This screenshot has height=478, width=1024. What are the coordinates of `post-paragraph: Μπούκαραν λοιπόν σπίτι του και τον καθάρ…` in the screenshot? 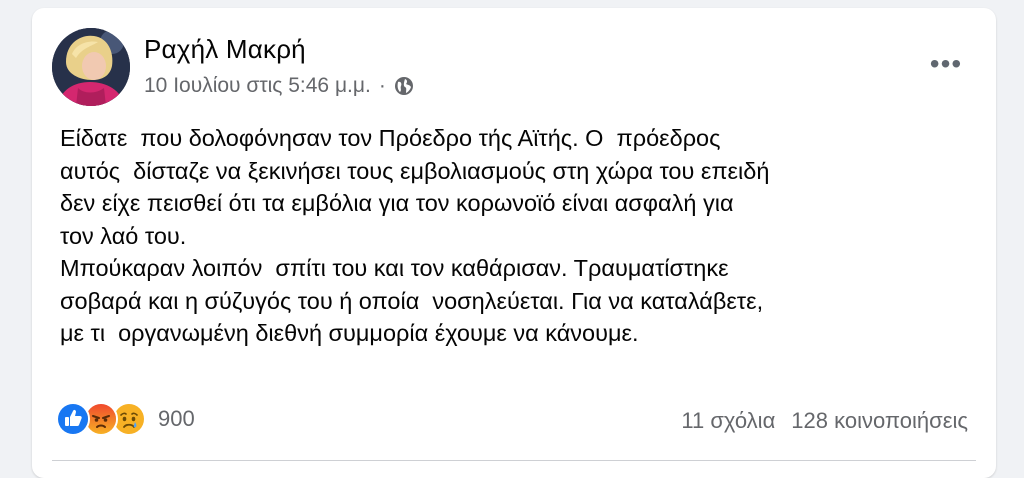 It's located at (412, 300).